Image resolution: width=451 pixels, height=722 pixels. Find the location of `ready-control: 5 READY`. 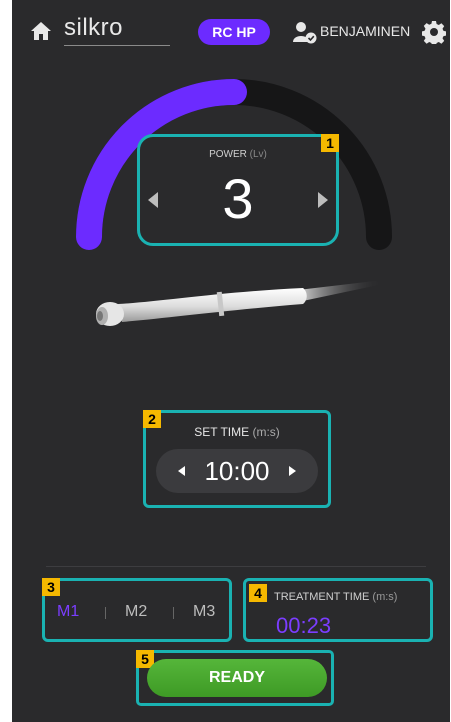

ready-control: 5 READY is located at coordinates (235, 678).